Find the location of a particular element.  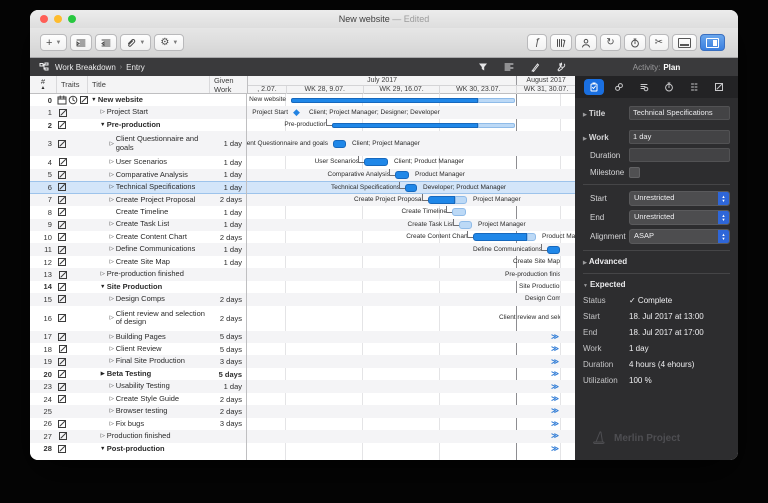

gantt-row: Pre-production is located at coordinates (411, 125).